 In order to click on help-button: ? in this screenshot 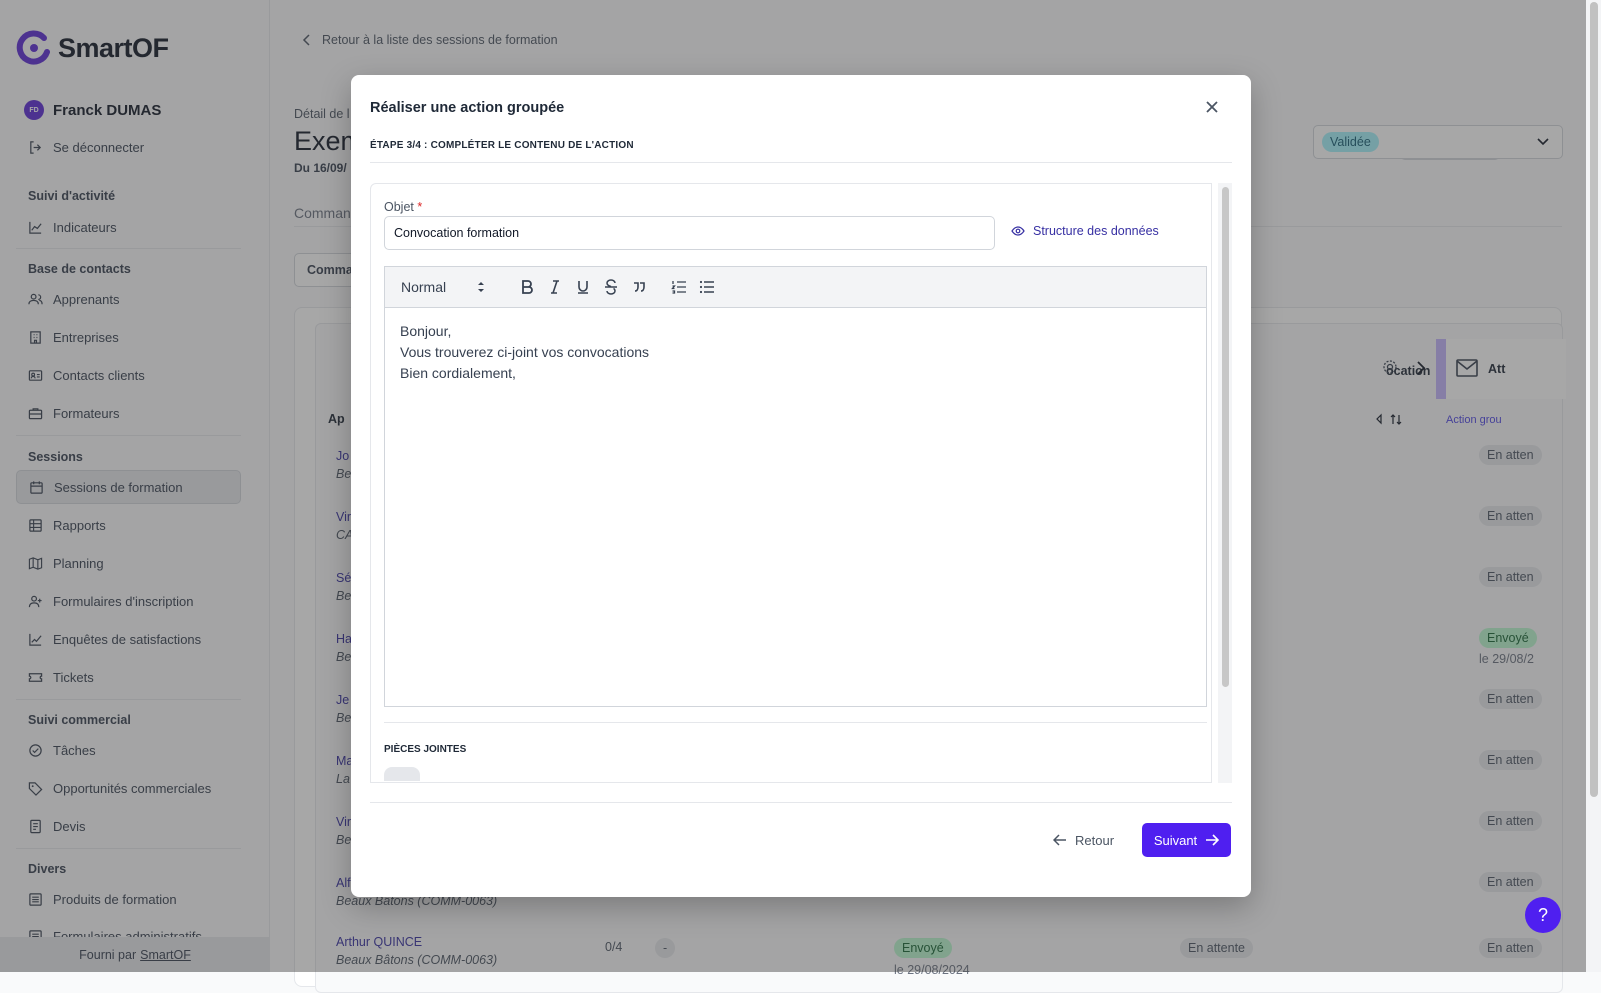, I will do `click(1543, 915)`.